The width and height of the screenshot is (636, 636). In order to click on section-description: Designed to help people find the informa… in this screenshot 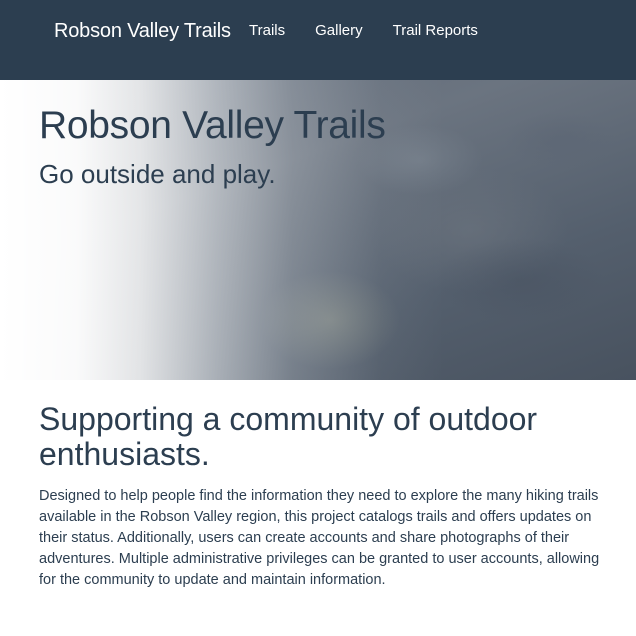, I will do `click(319, 538)`.